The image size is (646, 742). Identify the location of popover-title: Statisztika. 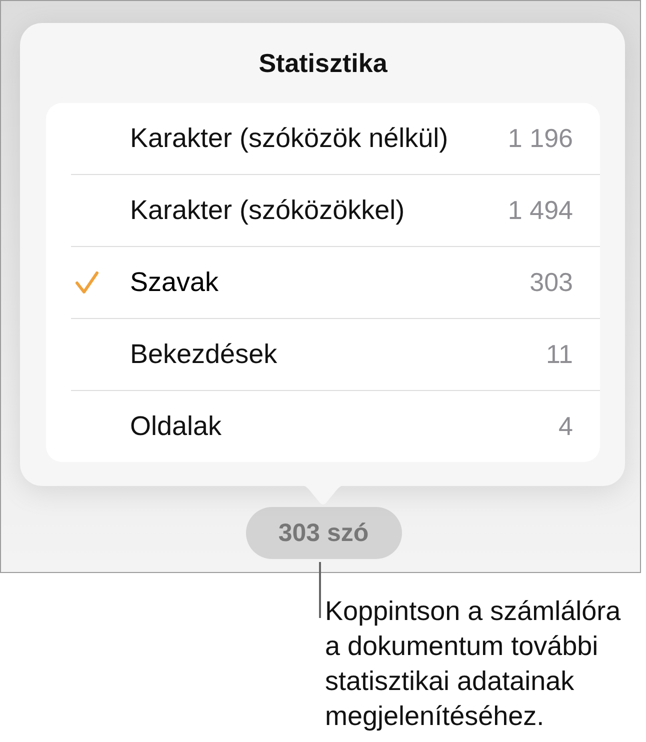
(323, 63).